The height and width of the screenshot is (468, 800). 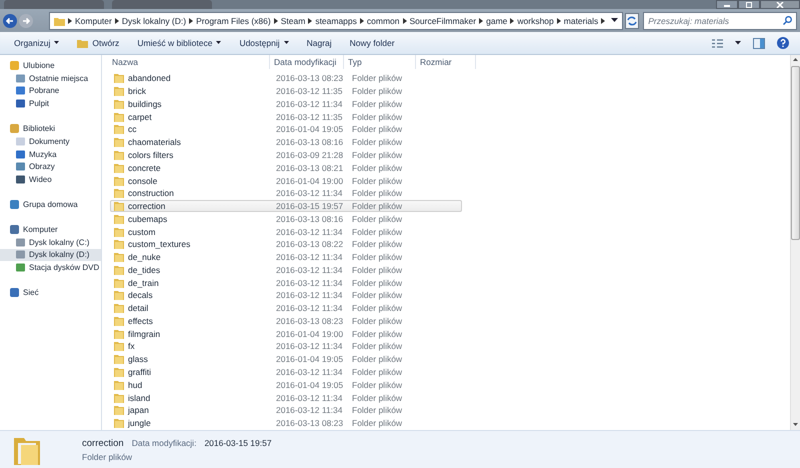 I want to click on nav-item: Dysk lokalny (D:), so click(x=50, y=255).